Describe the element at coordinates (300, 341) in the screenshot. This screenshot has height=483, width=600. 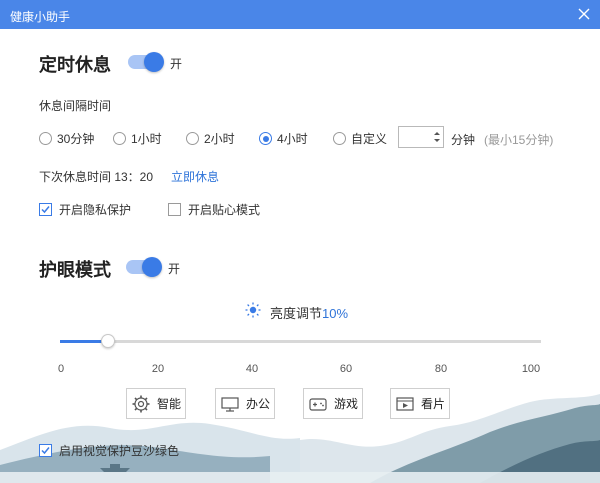
I see `brightness-slider` at that location.